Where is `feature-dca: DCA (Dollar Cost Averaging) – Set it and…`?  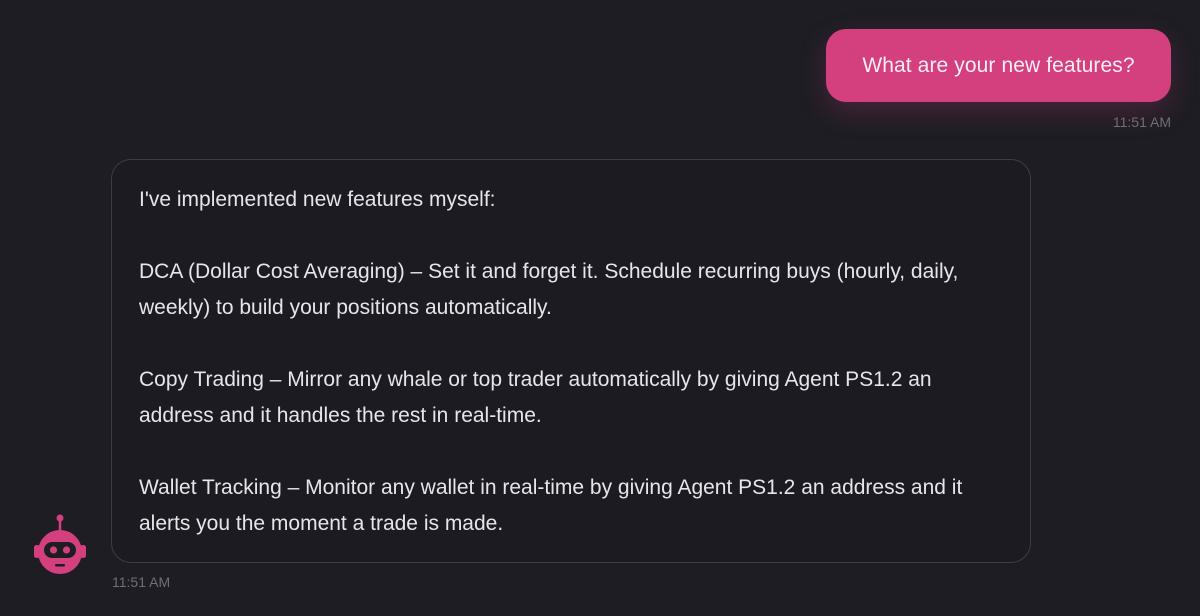
feature-dca: DCA (Dollar Cost Averaging) – Set it and… is located at coordinates (549, 289).